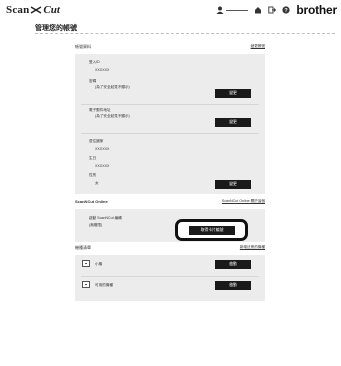 This screenshot has height=366, width=341. Describe the element at coordinates (36, 9) in the screenshot. I see `scissors-logo-icon` at that location.